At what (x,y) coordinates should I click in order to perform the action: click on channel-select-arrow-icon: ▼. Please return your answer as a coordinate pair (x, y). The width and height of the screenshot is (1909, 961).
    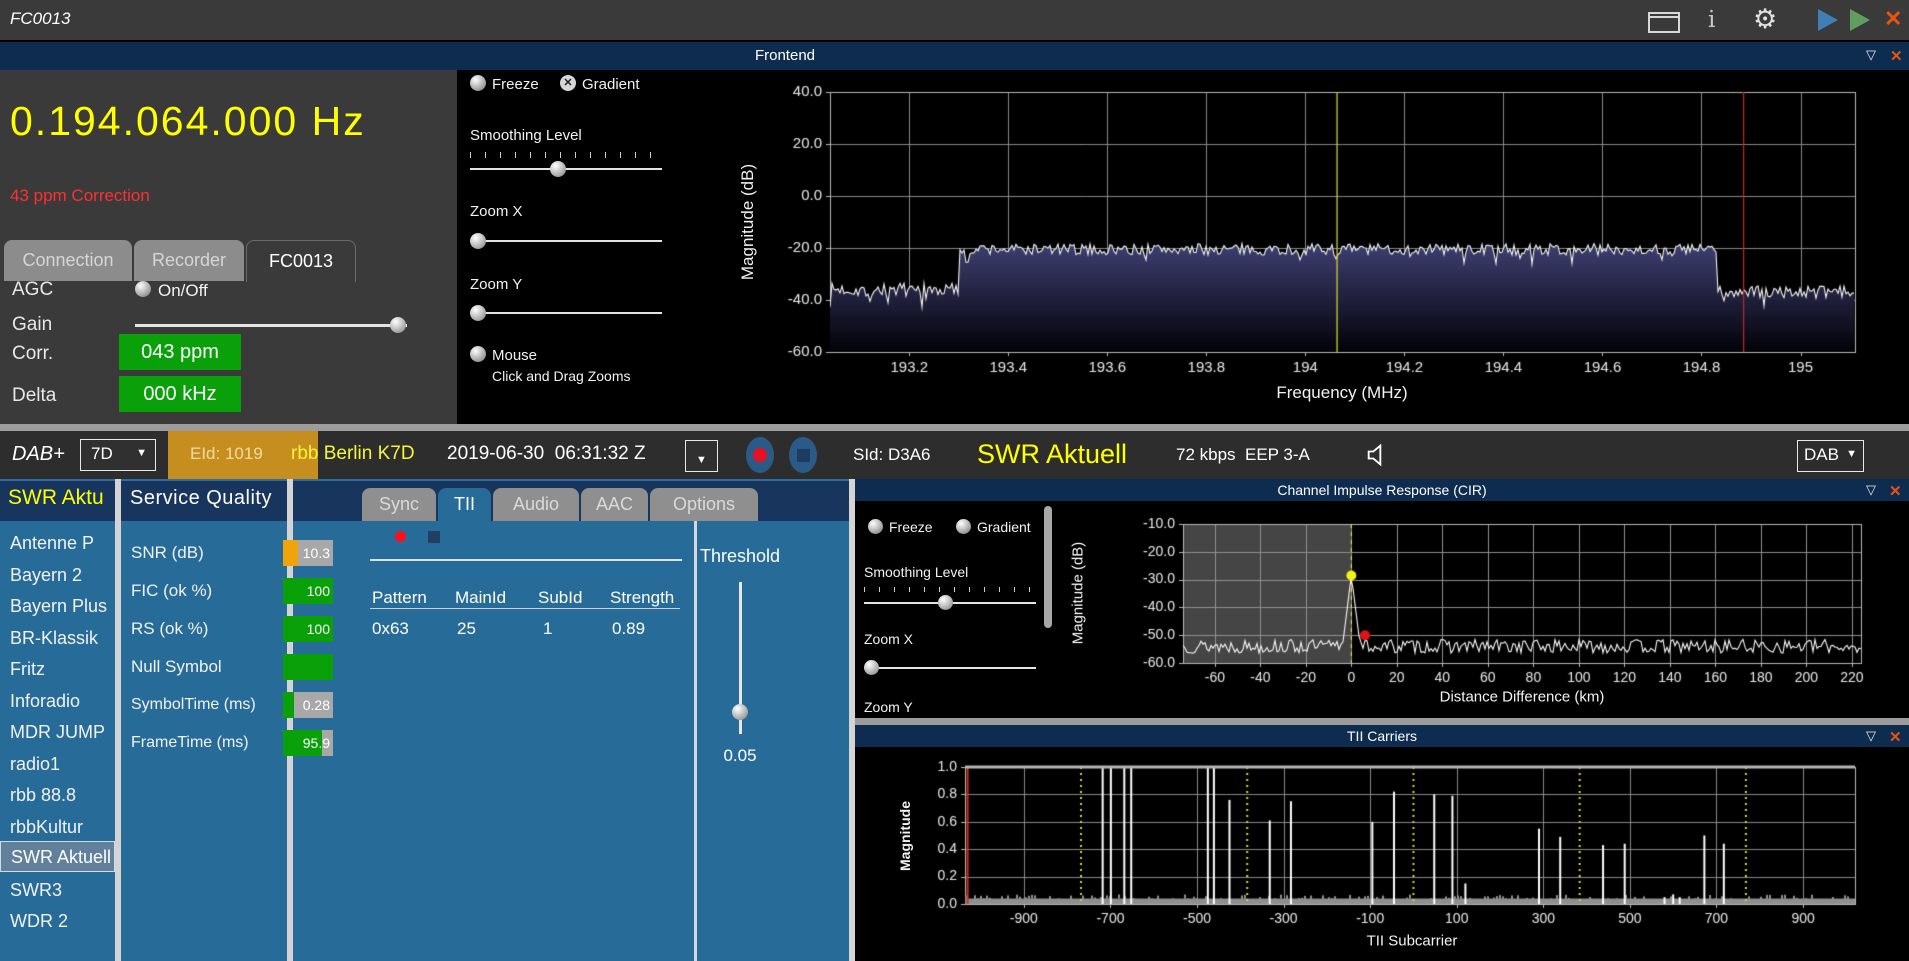
    Looking at the image, I should click on (141, 453).